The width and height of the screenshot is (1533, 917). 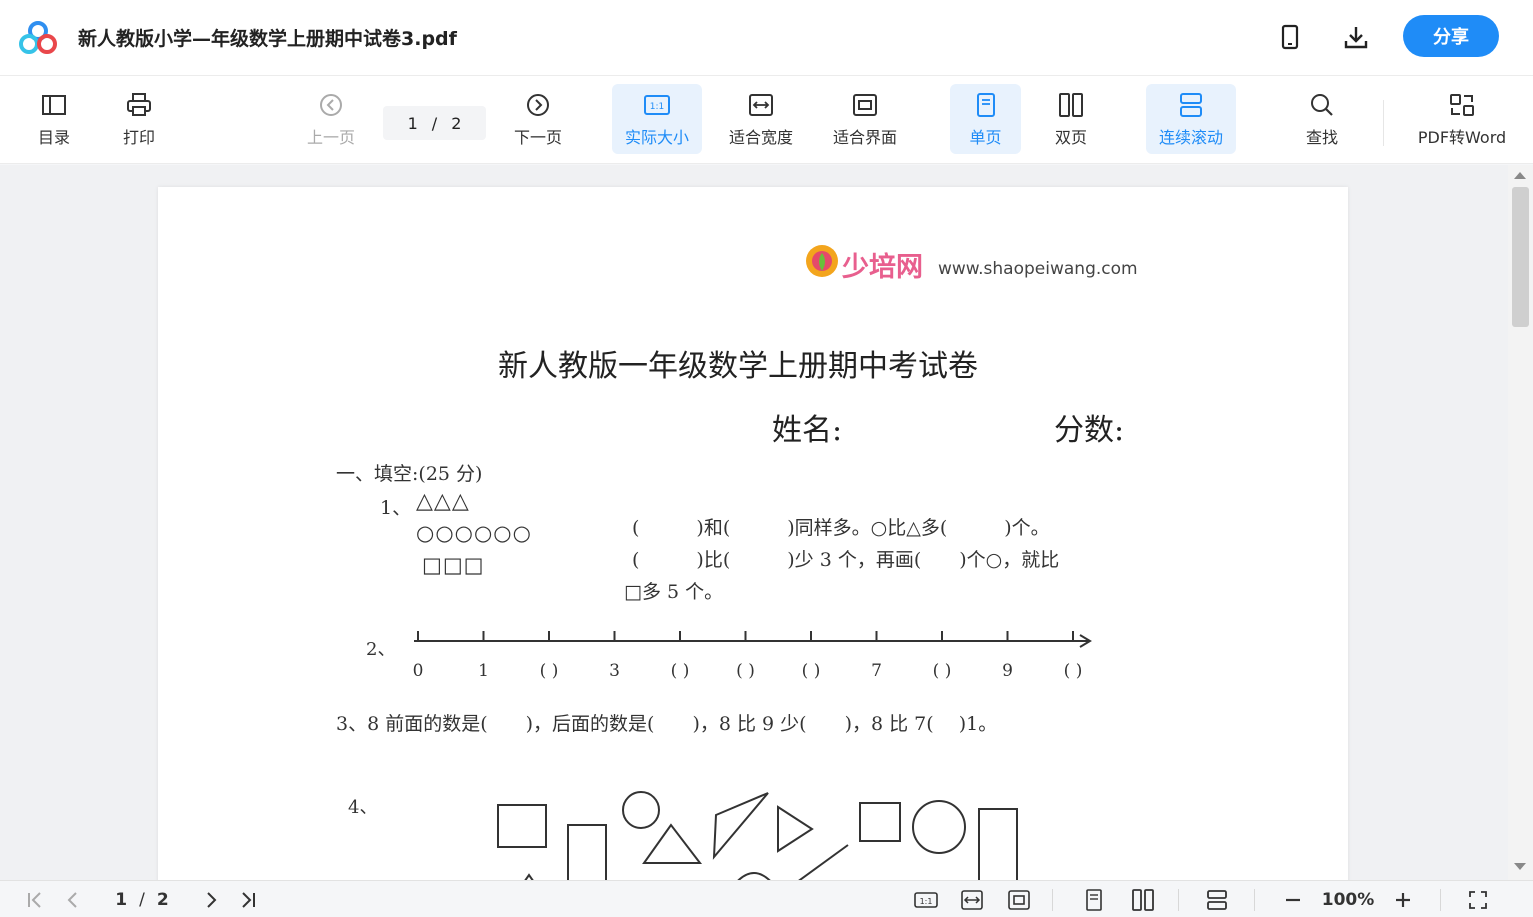 I want to click on fit-width-button: 适合宽度, so click(x=761, y=119).